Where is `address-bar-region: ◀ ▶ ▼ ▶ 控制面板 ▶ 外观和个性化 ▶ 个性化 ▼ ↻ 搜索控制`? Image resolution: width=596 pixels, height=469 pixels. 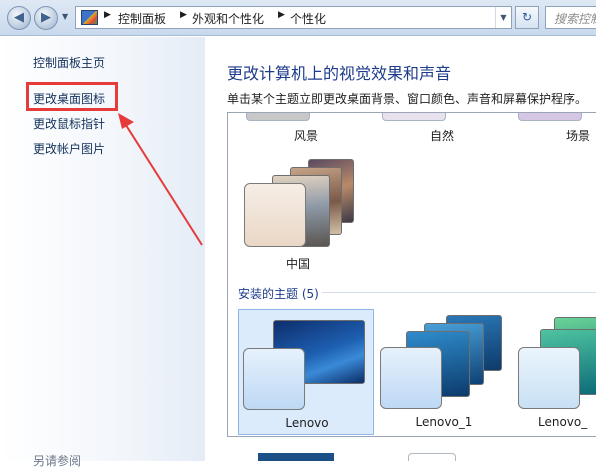 address-bar-region: ◀ ▶ ▼ ▶ 控制面板 ▶ 外观和个性化 ▶ 个性化 ▼ ↻ 搜索控制 is located at coordinates (298, 18).